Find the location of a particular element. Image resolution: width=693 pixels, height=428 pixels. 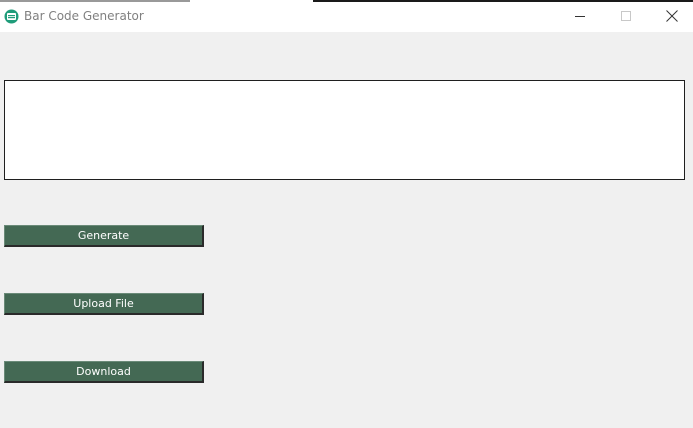

background-window-edge is located at coordinates (95, 1).